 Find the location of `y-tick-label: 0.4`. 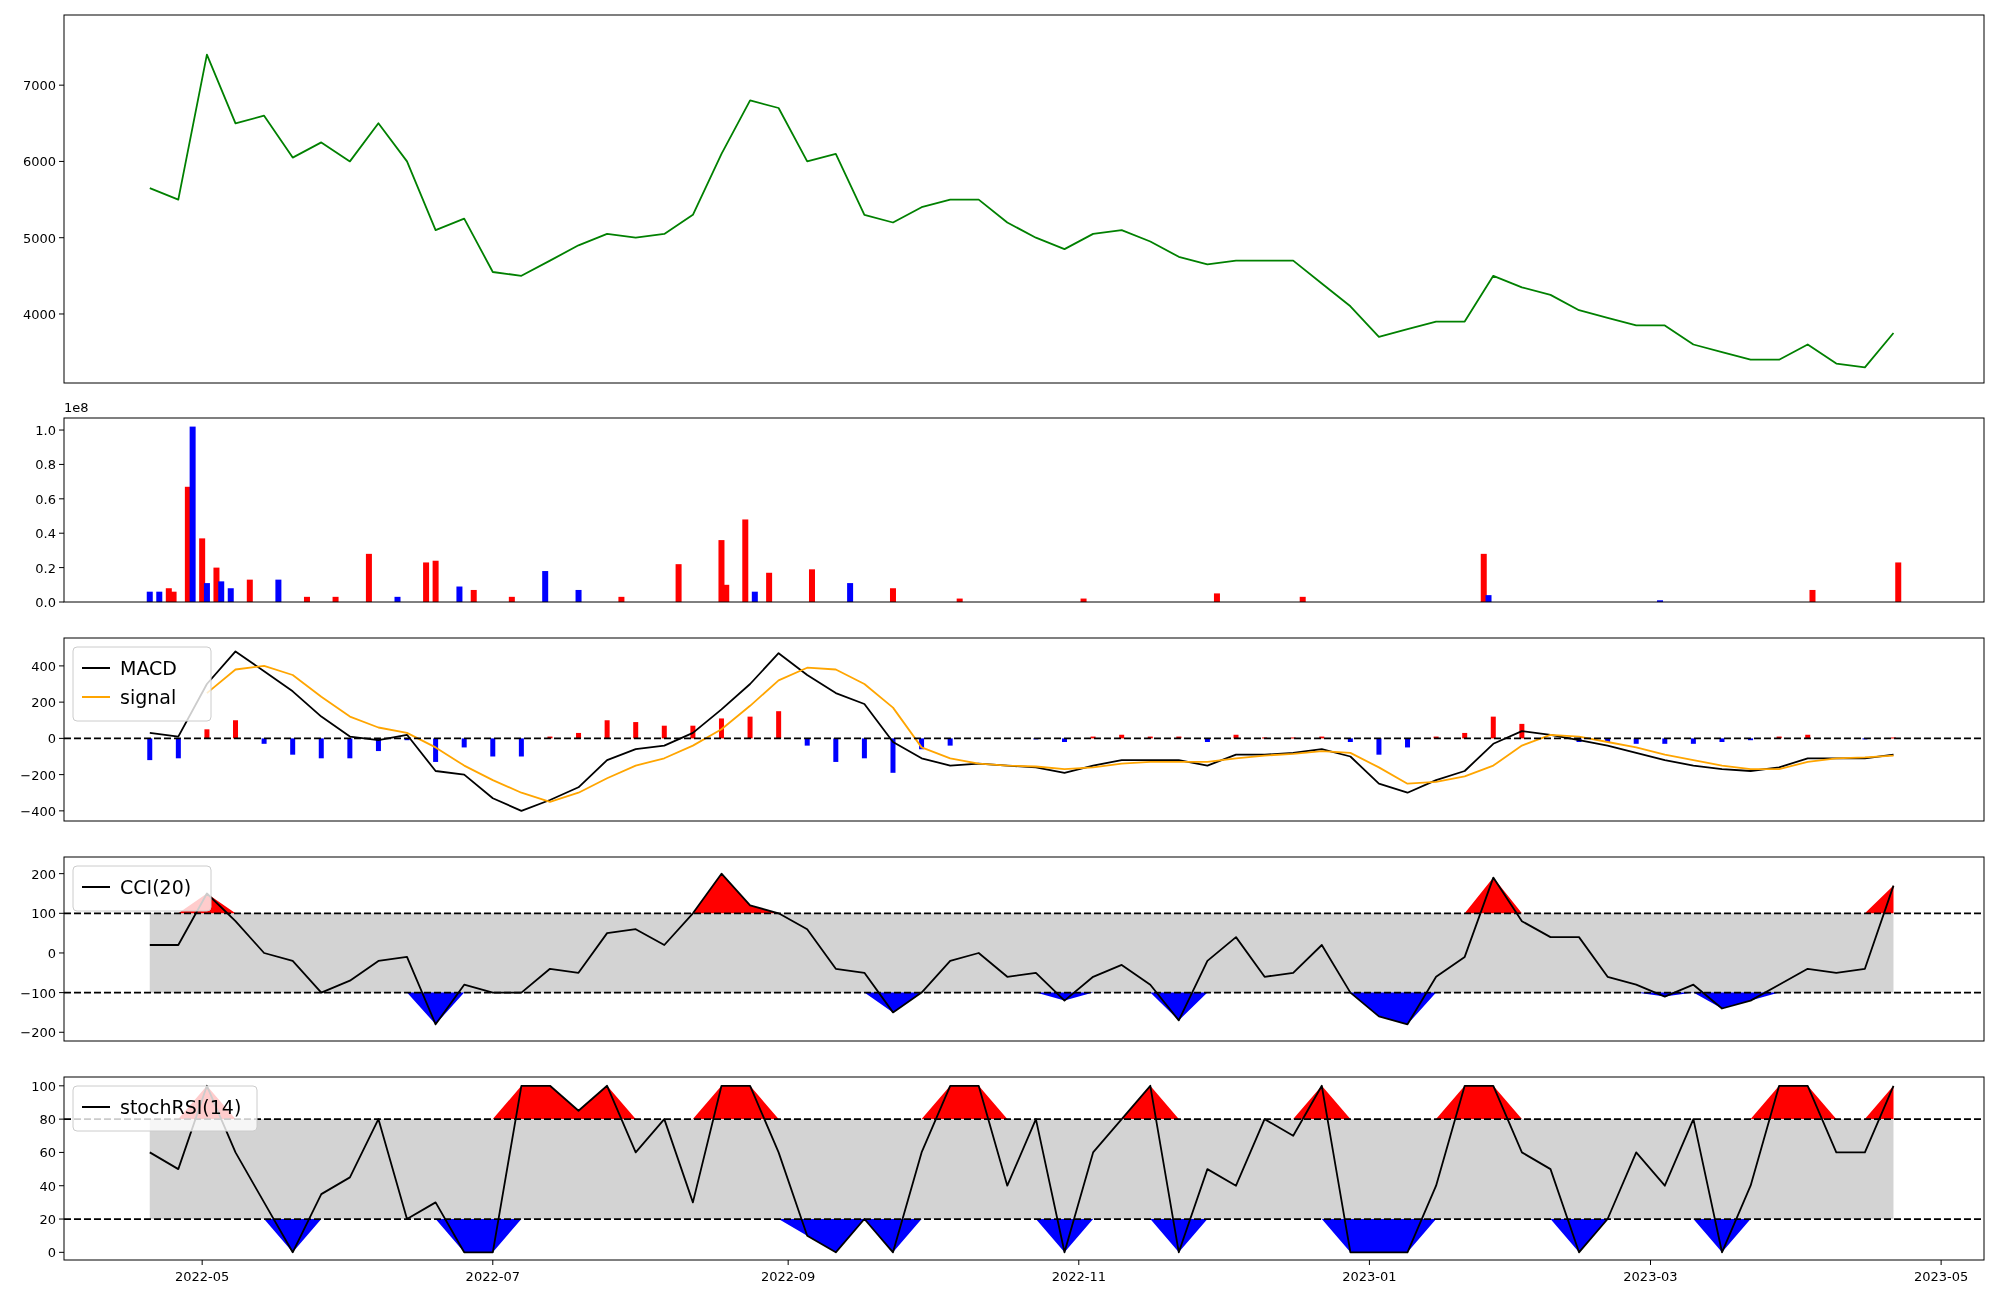

y-tick-label: 0.4 is located at coordinates (45, 534).